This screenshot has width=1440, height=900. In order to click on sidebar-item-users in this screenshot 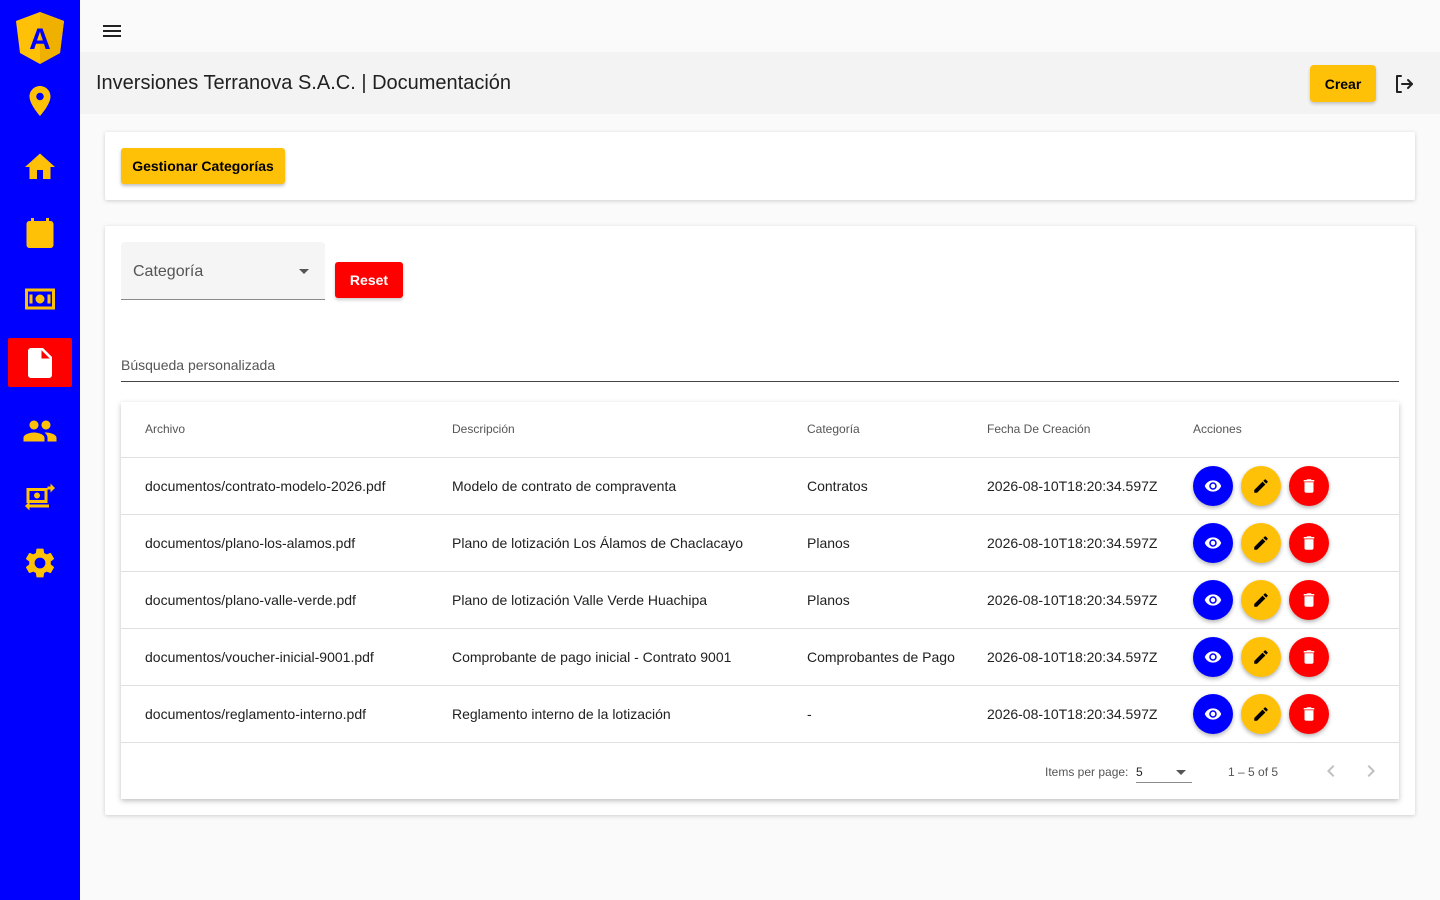, I will do `click(40, 430)`.